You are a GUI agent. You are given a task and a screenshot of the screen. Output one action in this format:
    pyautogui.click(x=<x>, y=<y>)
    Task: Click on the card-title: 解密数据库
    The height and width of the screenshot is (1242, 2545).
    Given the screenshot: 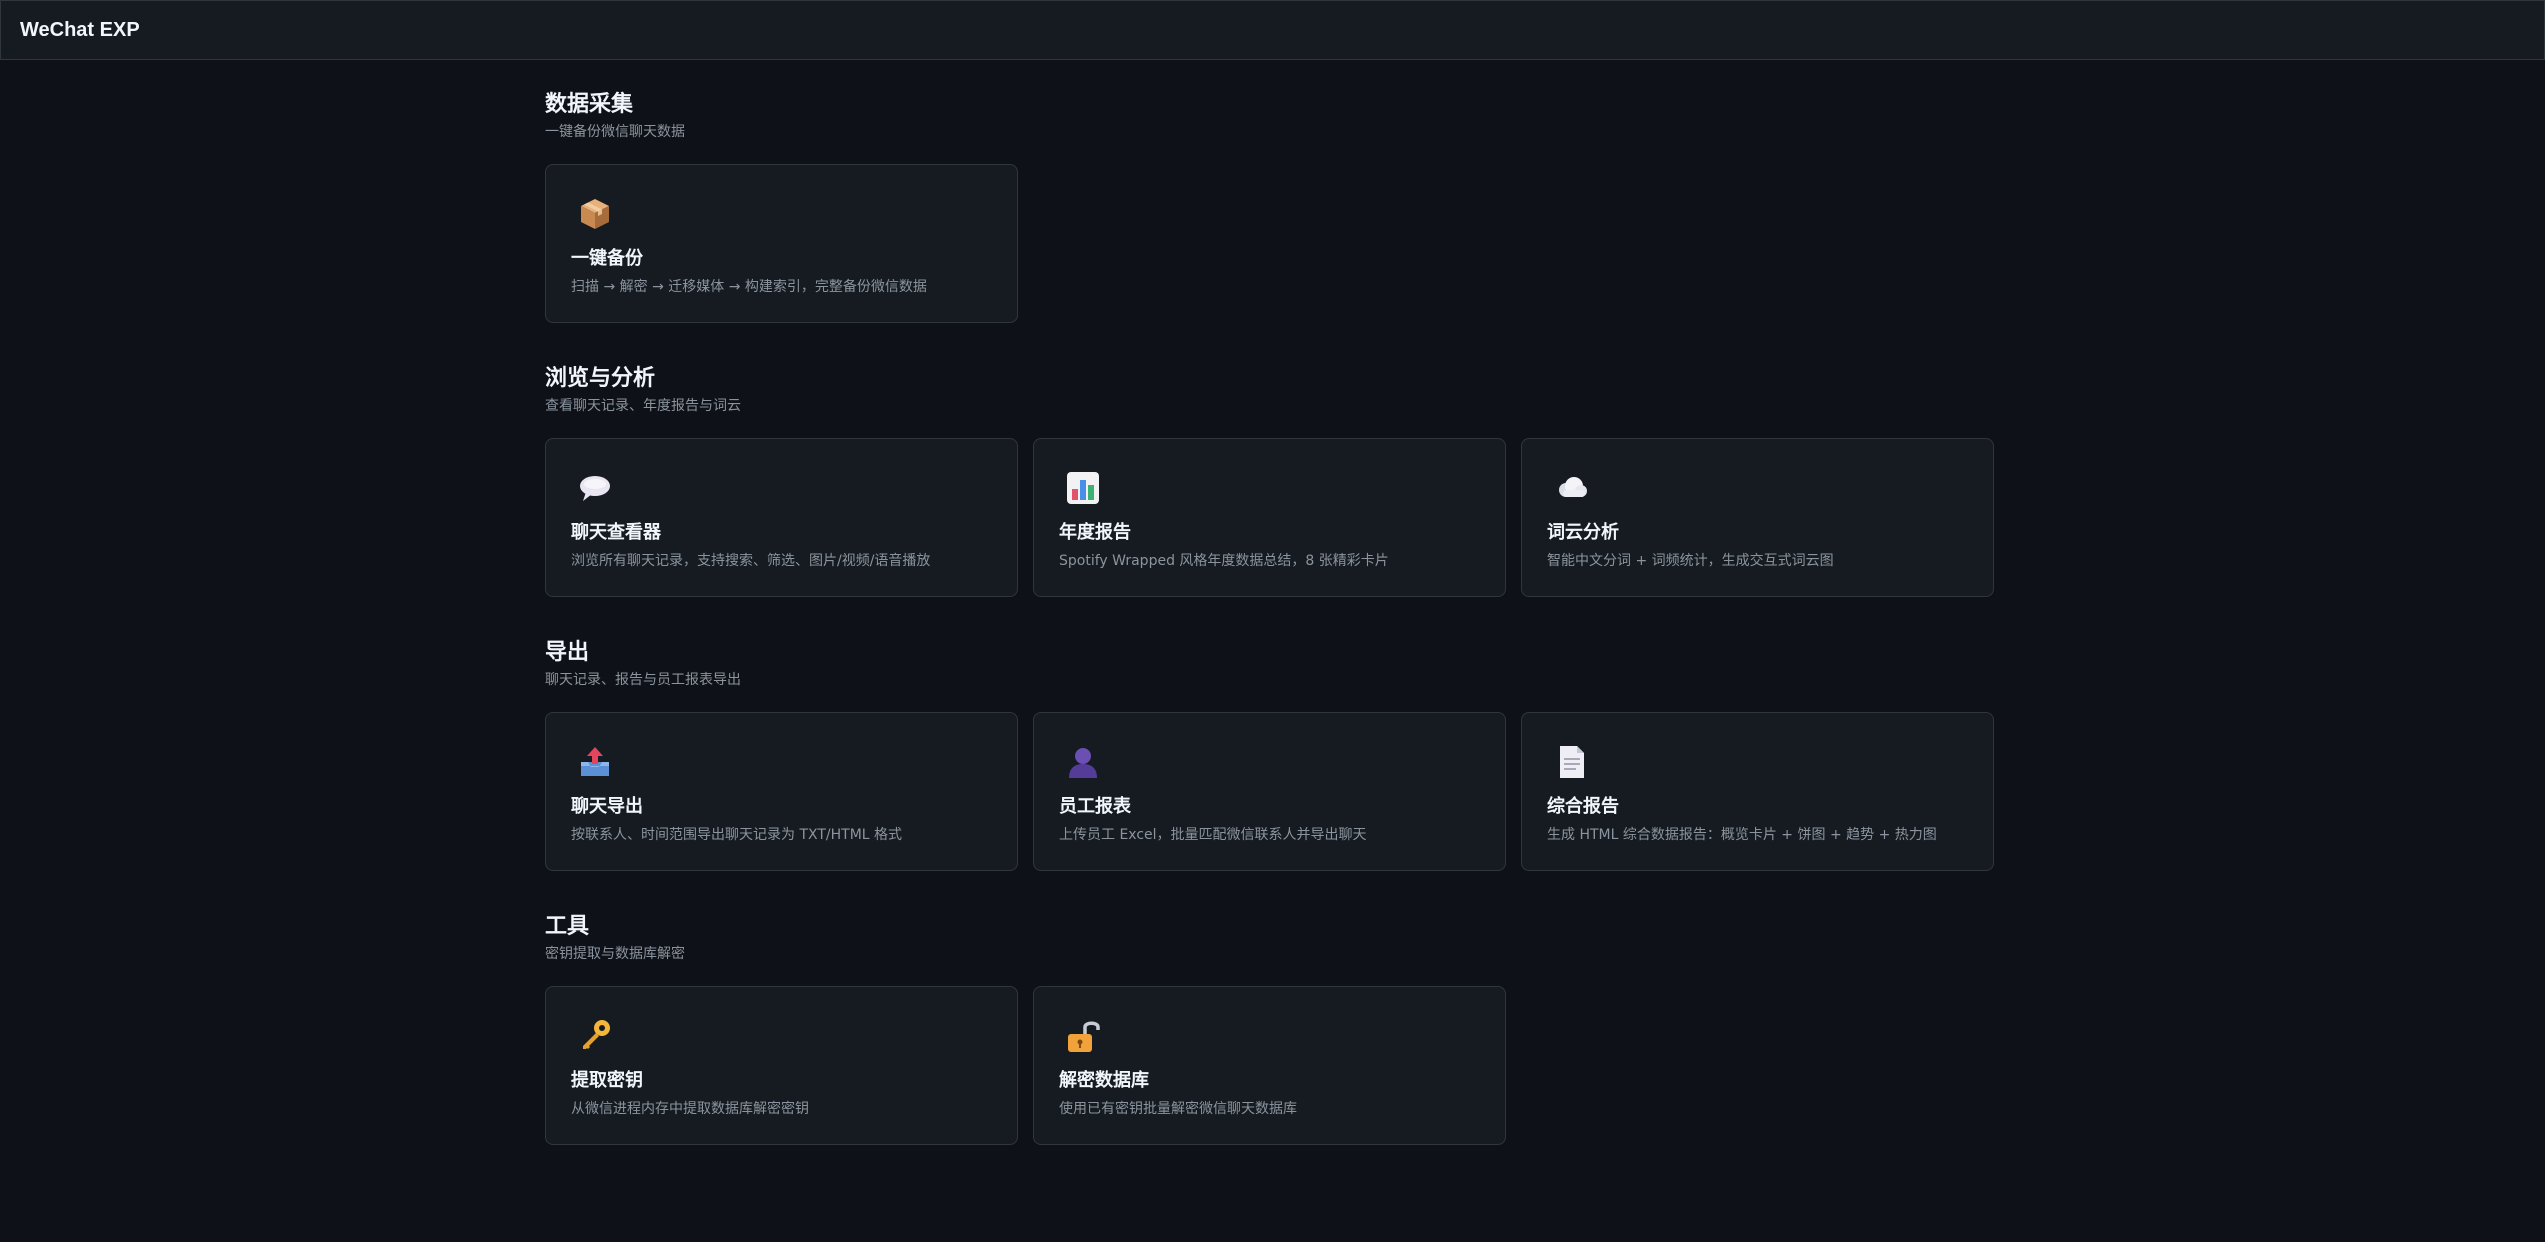 What is the action you would take?
    pyautogui.click(x=1104, y=1080)
    